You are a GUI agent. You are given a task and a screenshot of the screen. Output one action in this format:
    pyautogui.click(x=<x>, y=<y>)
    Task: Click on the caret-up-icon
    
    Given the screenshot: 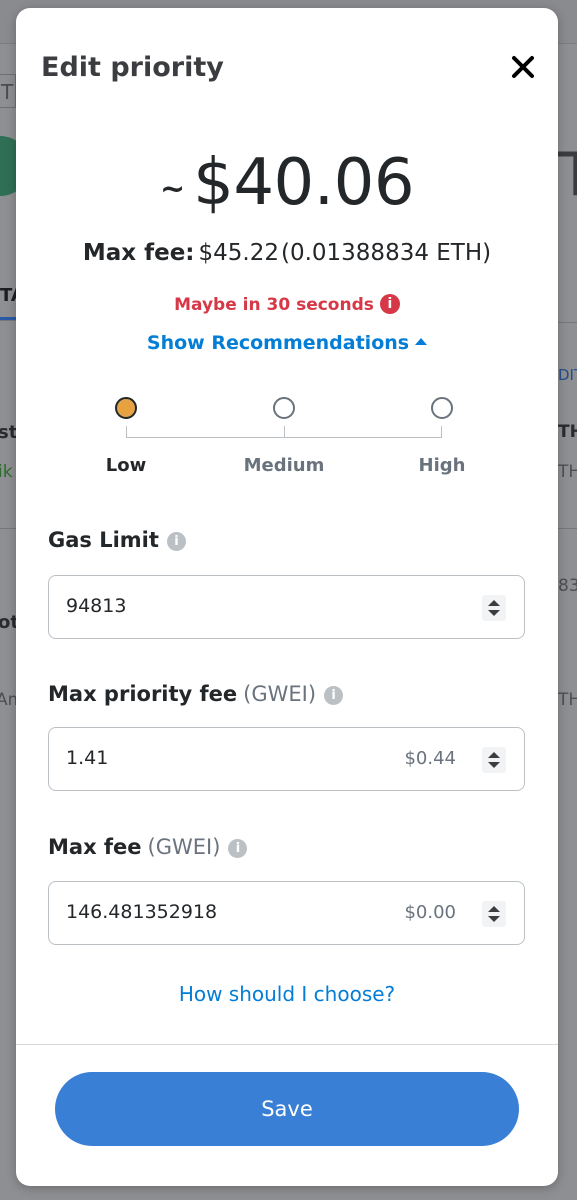 What is the action you would take?
    pyautogui.click(x=421, y=341)
    